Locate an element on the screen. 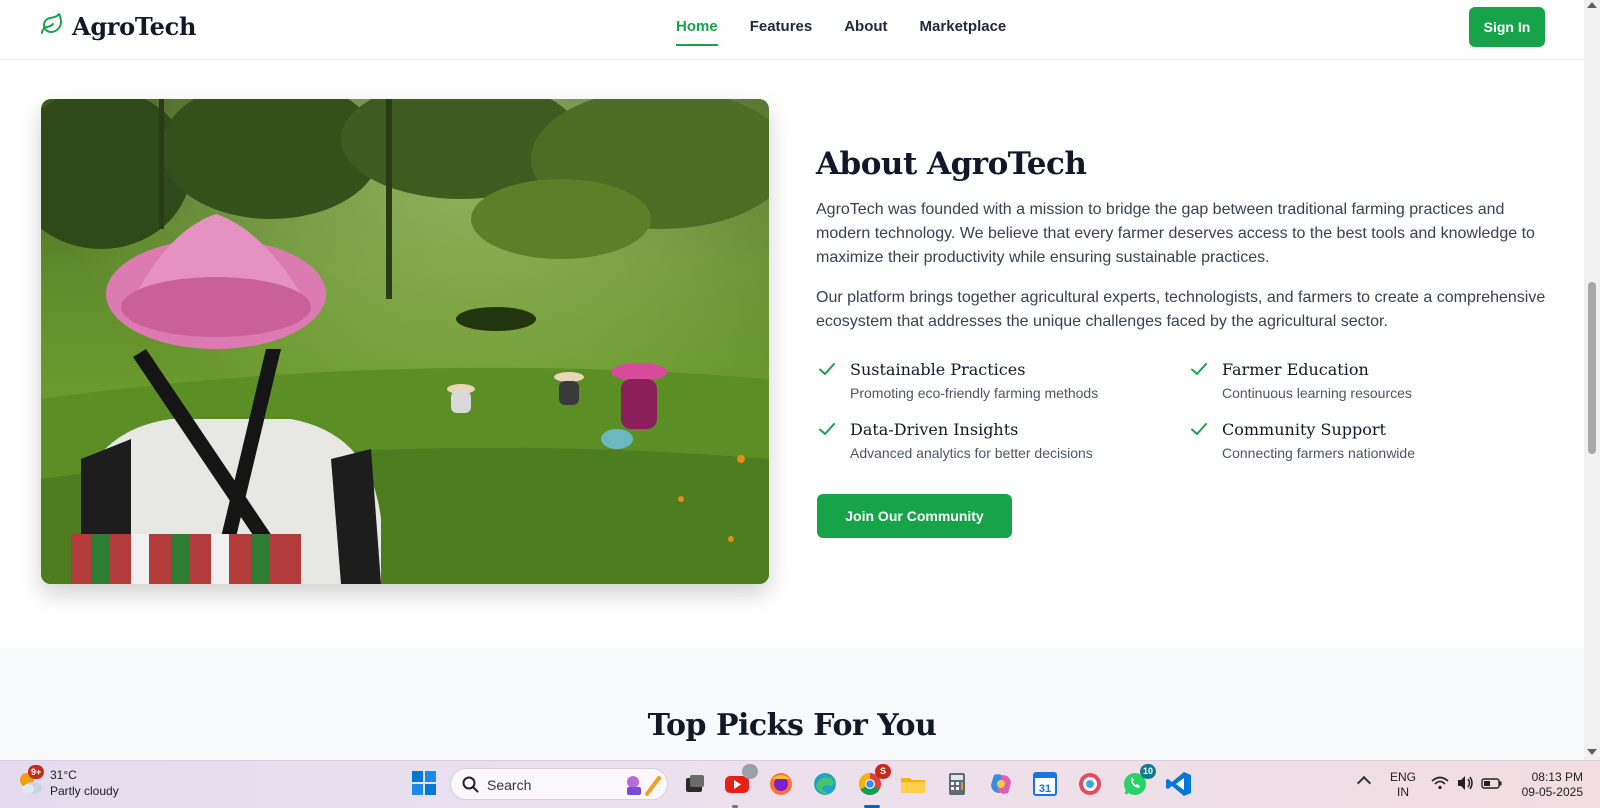 This screenshot has width=1600, height=808. windows-start-icon is located at coordinates (425, 784).